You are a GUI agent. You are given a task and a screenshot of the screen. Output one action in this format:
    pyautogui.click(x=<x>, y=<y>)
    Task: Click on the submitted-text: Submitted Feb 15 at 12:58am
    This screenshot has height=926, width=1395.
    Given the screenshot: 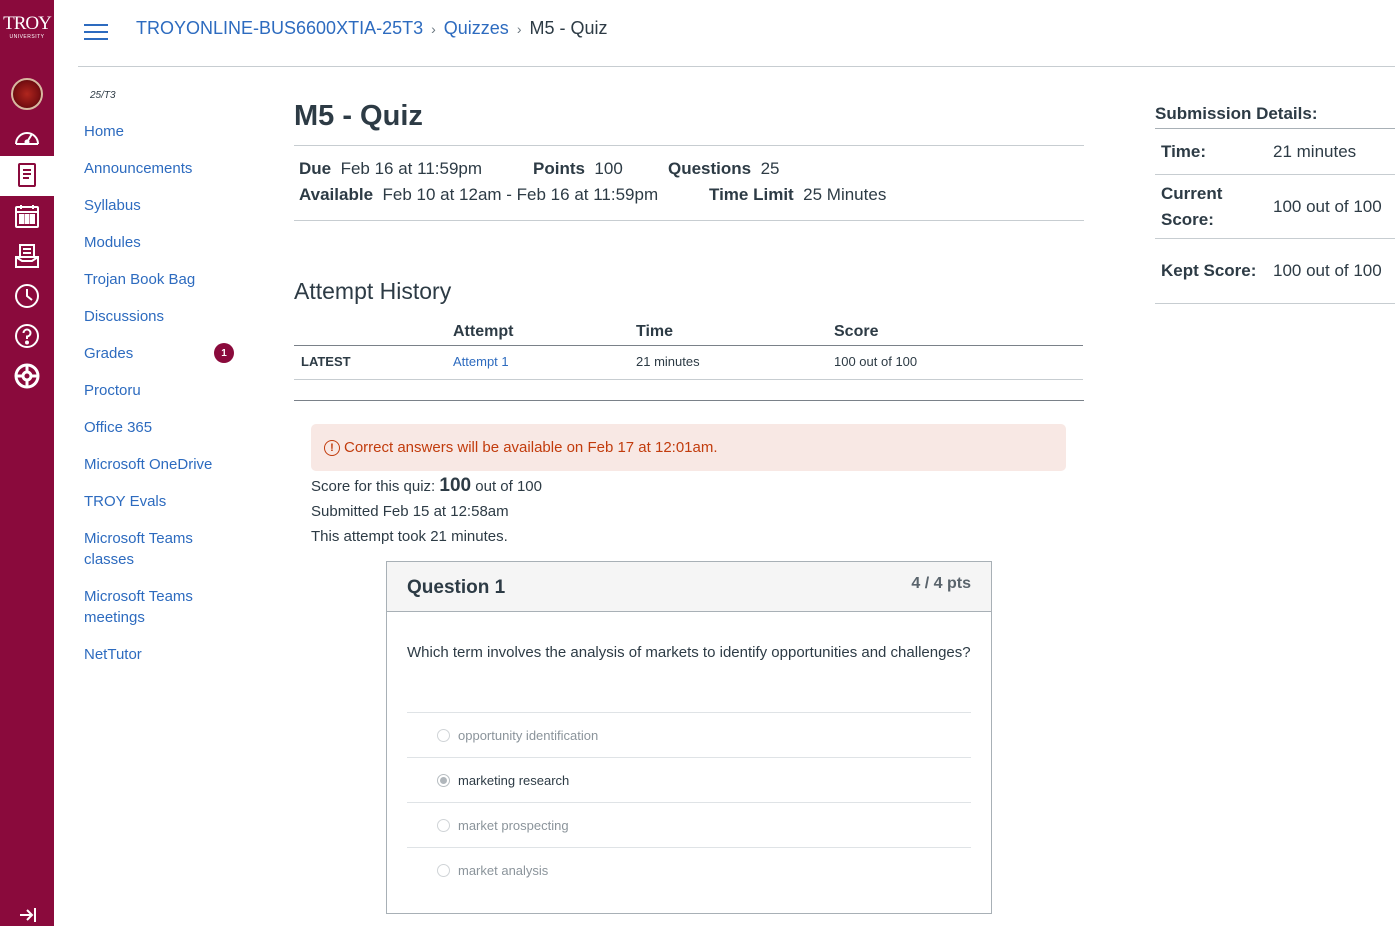 What is the action you would take?
    pyautogui.click(x=410, y=511)
    